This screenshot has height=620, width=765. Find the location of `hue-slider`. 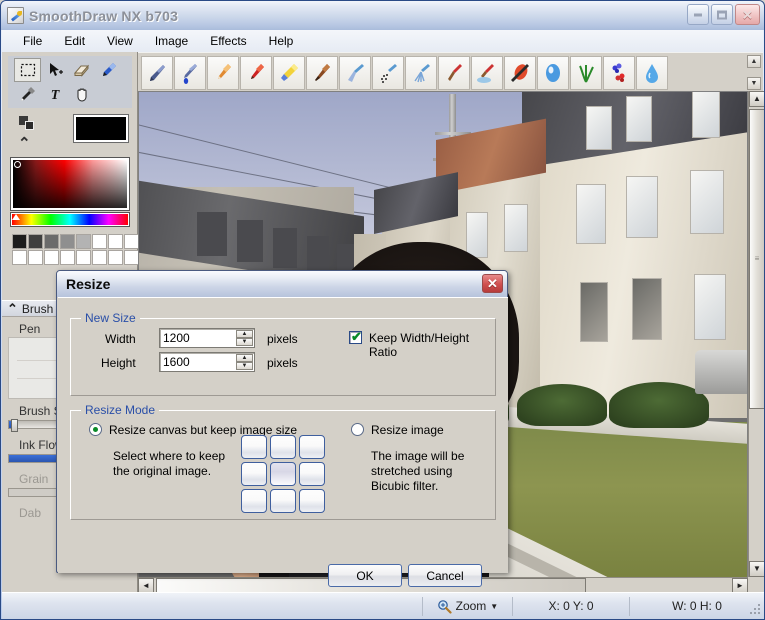

hue-slider is located at coordinates (70, 219).